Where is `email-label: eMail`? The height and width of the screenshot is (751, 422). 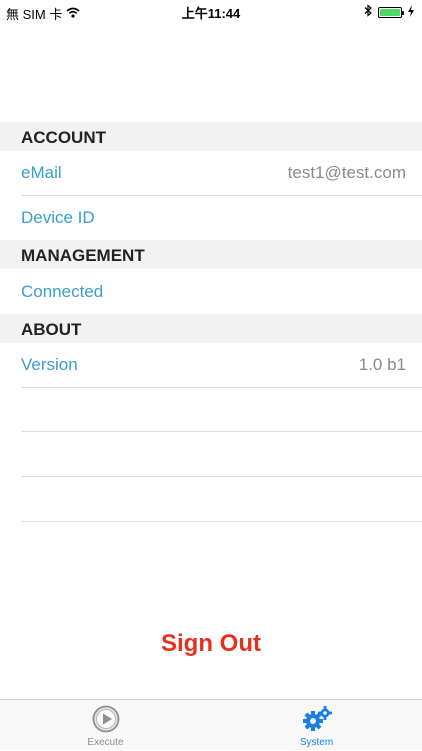 email-label: eMail is located at coordinates (41, 172).